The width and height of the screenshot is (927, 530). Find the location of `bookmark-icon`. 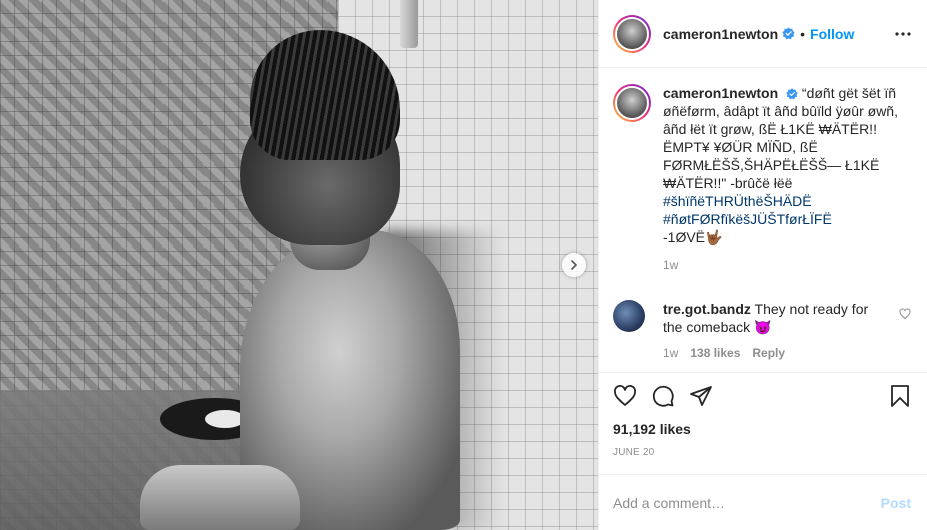

bookmark-icon is located at coordinates (900, 397).